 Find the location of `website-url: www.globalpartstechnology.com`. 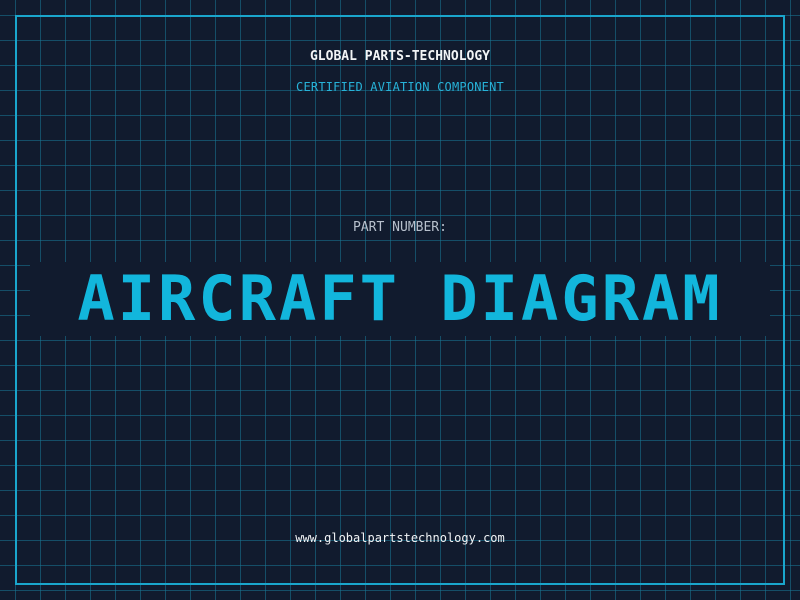

website-url: www.globalpartstechnology.com is located at coordinates (400, 538).